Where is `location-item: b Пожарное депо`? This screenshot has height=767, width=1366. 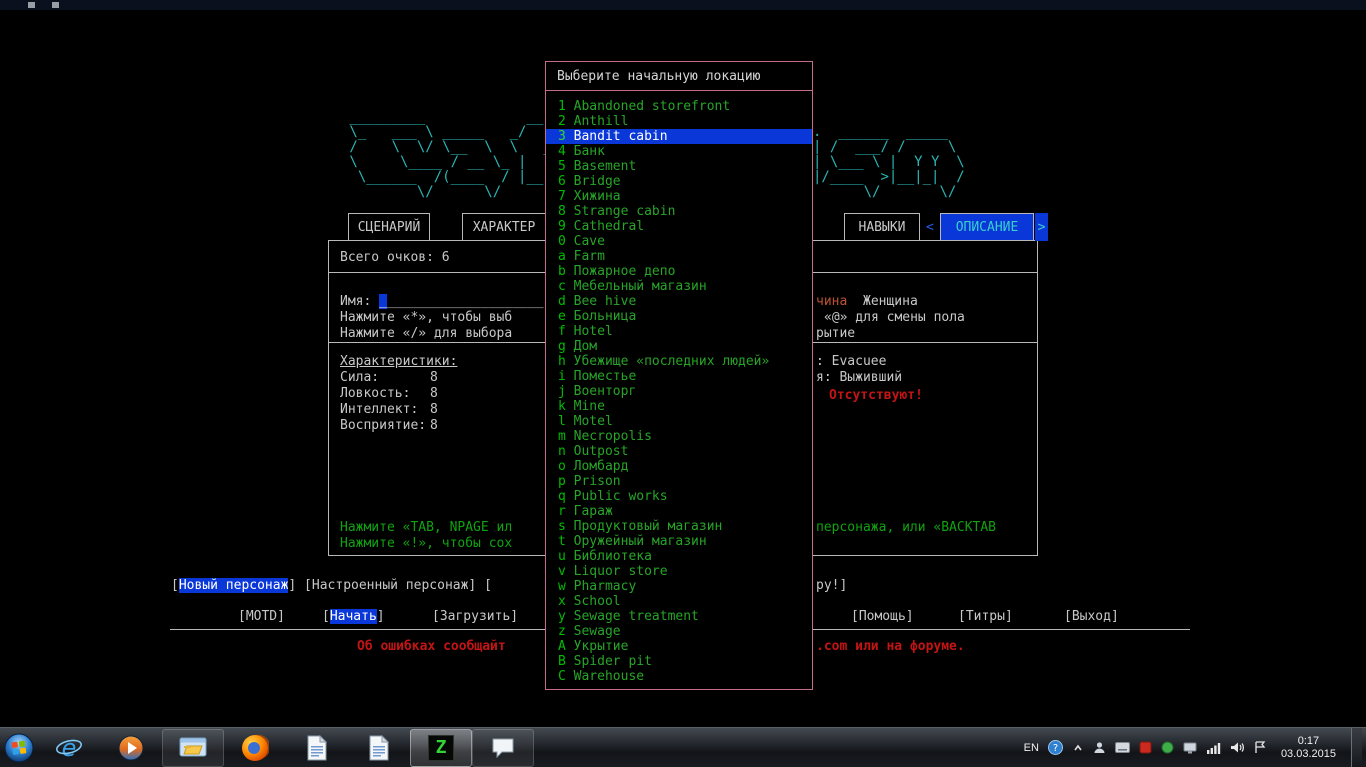
location-item: b Пожарное депо is located at coordinates (679, 271).